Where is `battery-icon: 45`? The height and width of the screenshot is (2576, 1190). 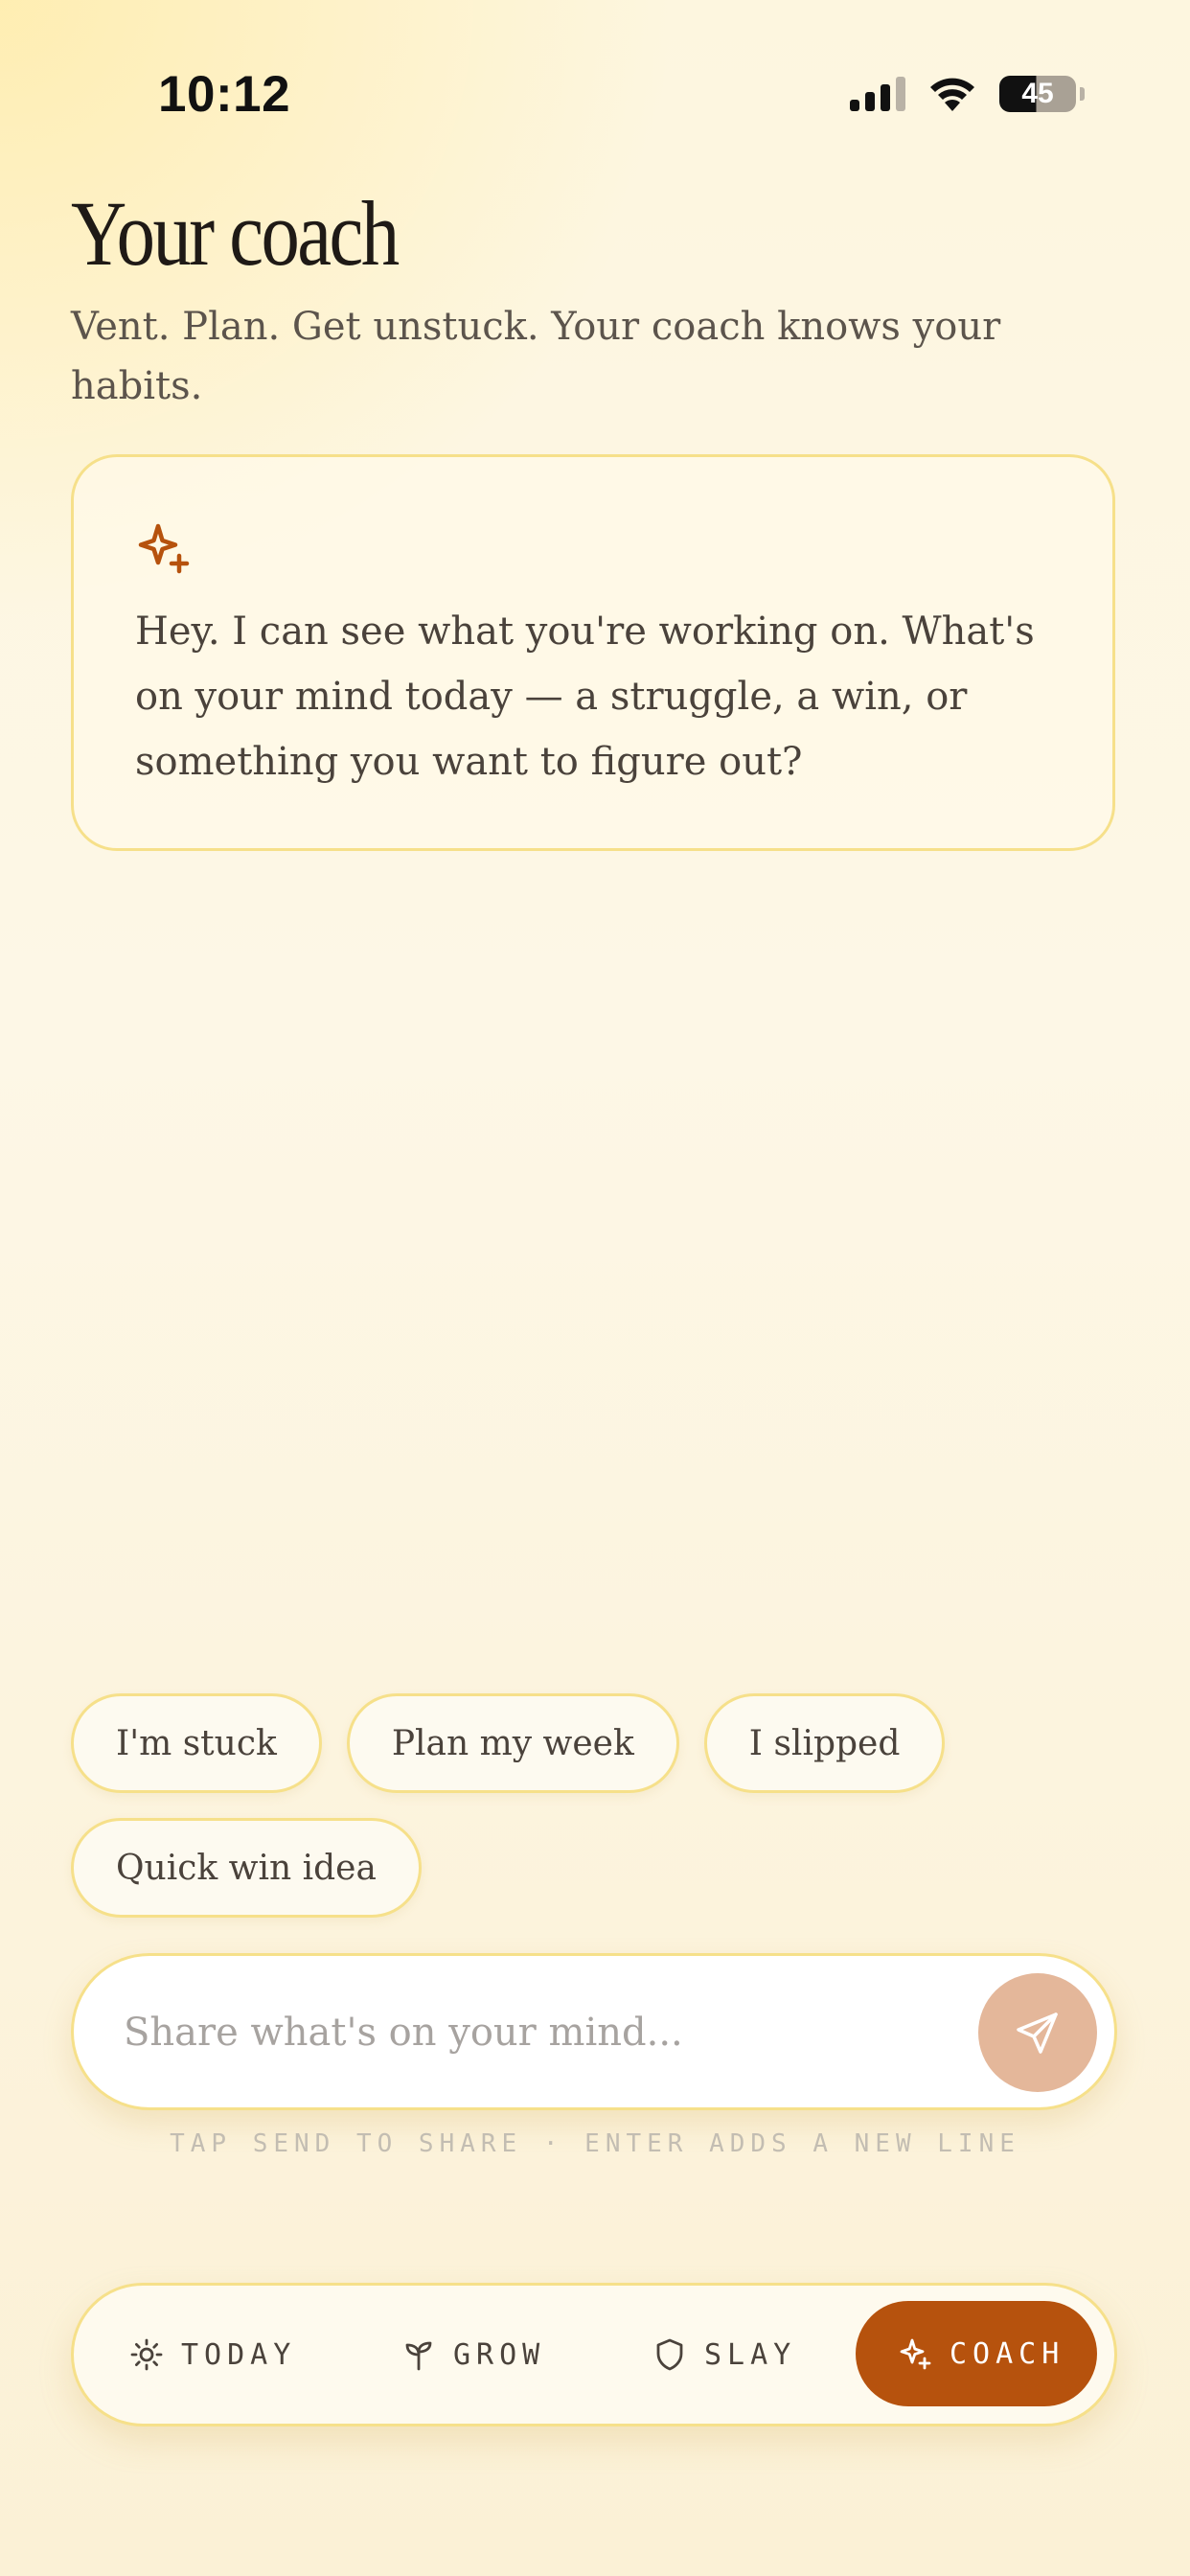 battery-icon: 45 is located at coordinates (1042, 94).